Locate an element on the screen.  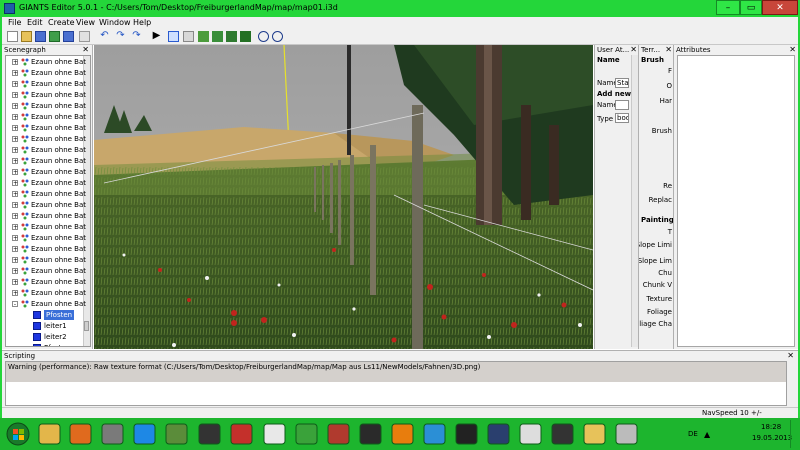
terrain-paint-icon is located at coordinates (217, 36).